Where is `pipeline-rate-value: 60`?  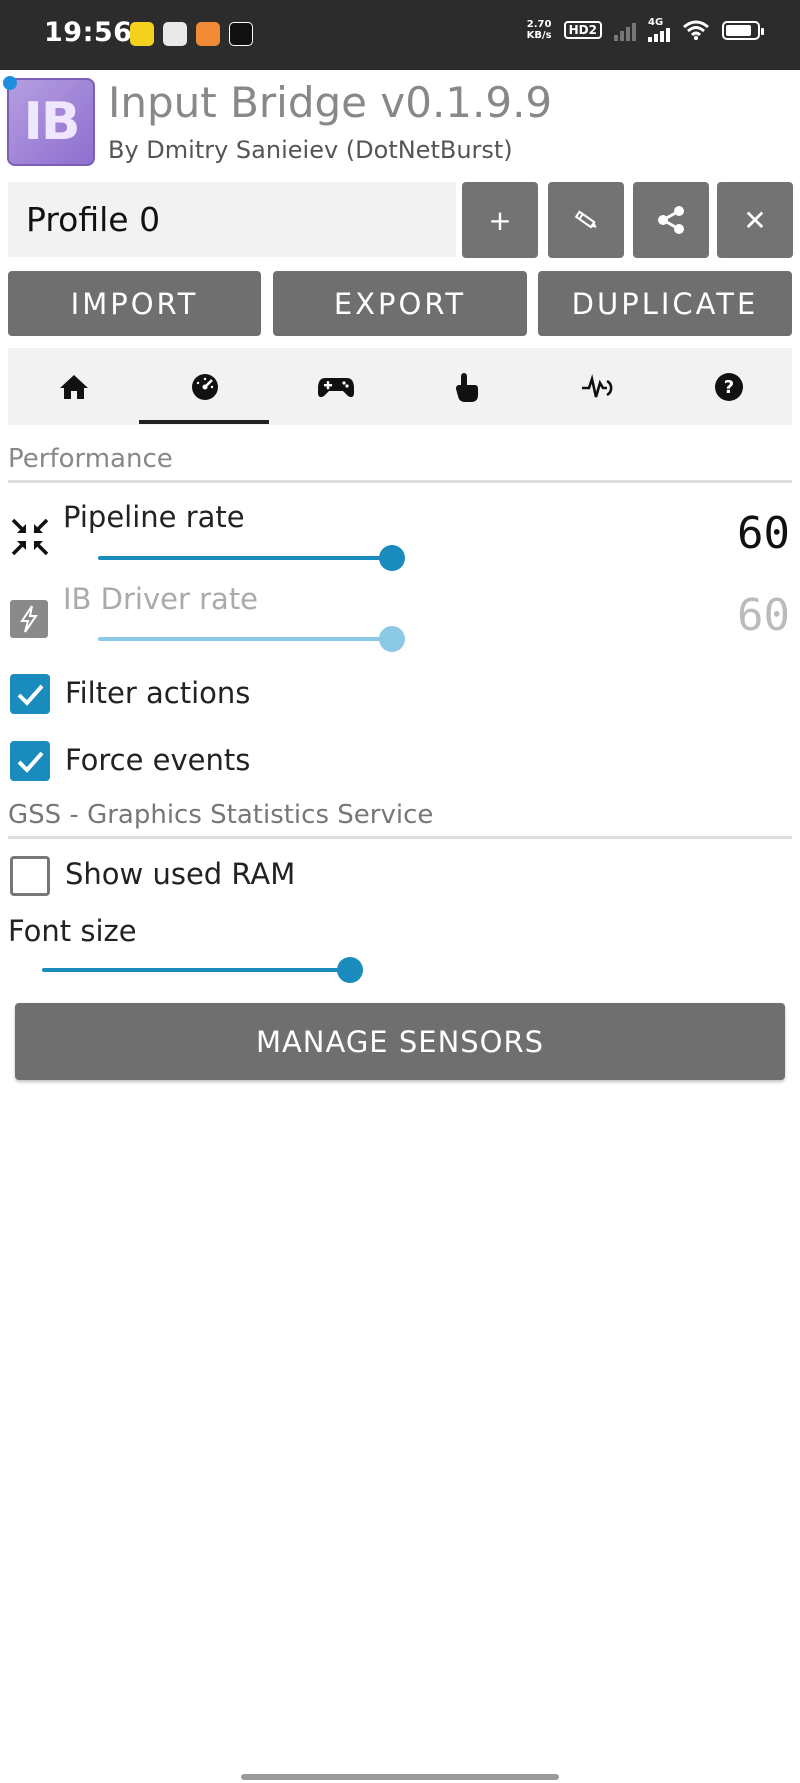 pipeline-rate-value: 60 is located at coordinates (763, 533).